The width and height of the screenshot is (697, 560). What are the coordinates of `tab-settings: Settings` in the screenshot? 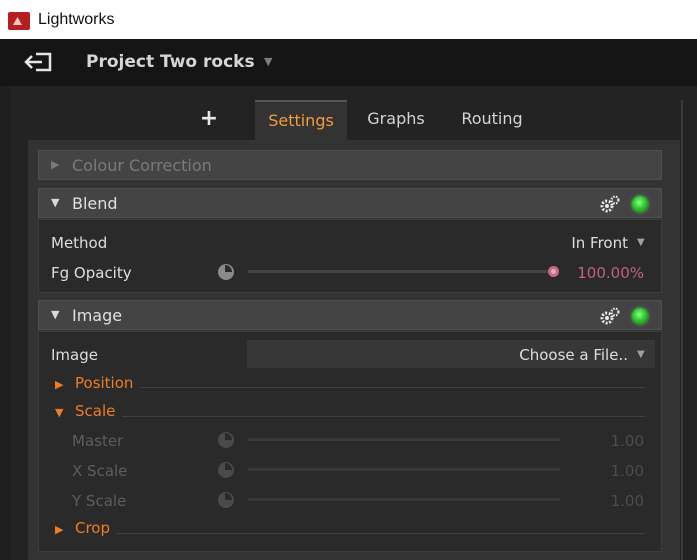 It's located at (301, 120).